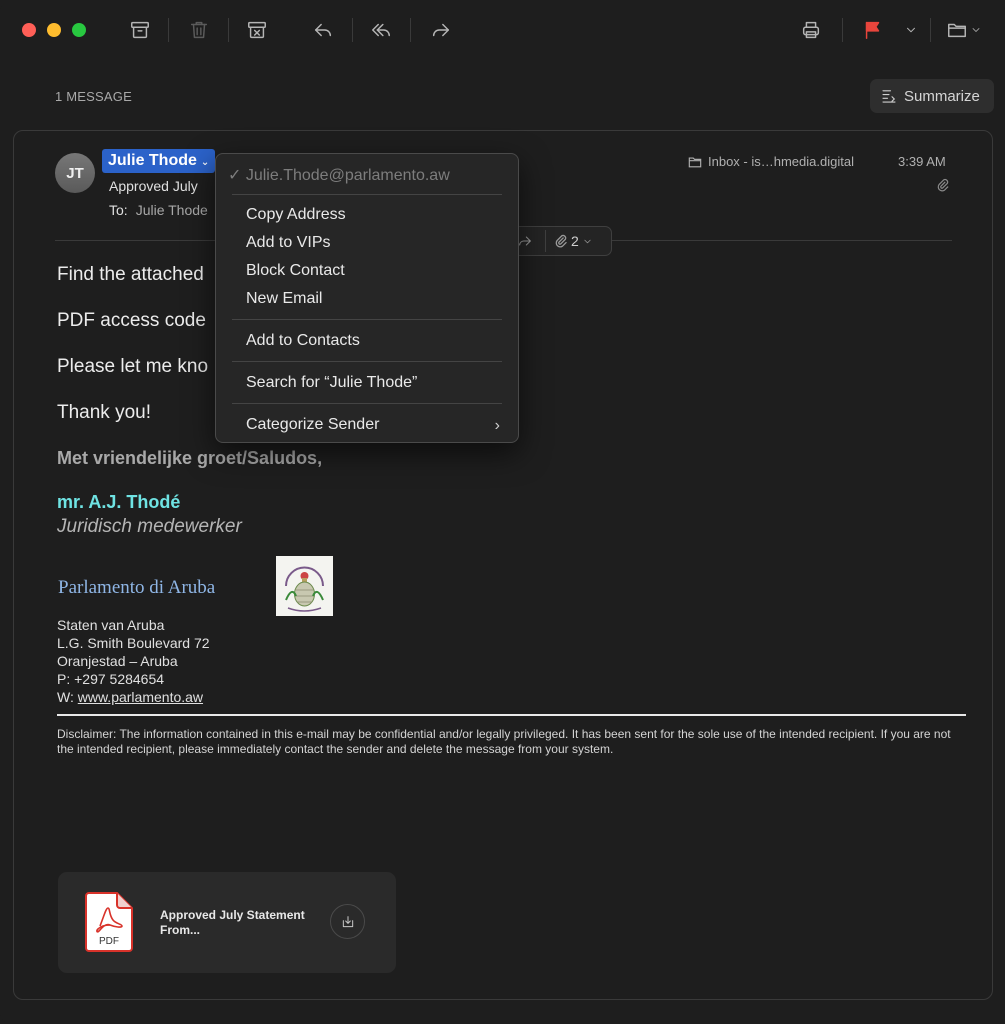  Describe the element at coordinates (133, 366) in the screenshot. I see `body-line: Please let me kno` at that location.